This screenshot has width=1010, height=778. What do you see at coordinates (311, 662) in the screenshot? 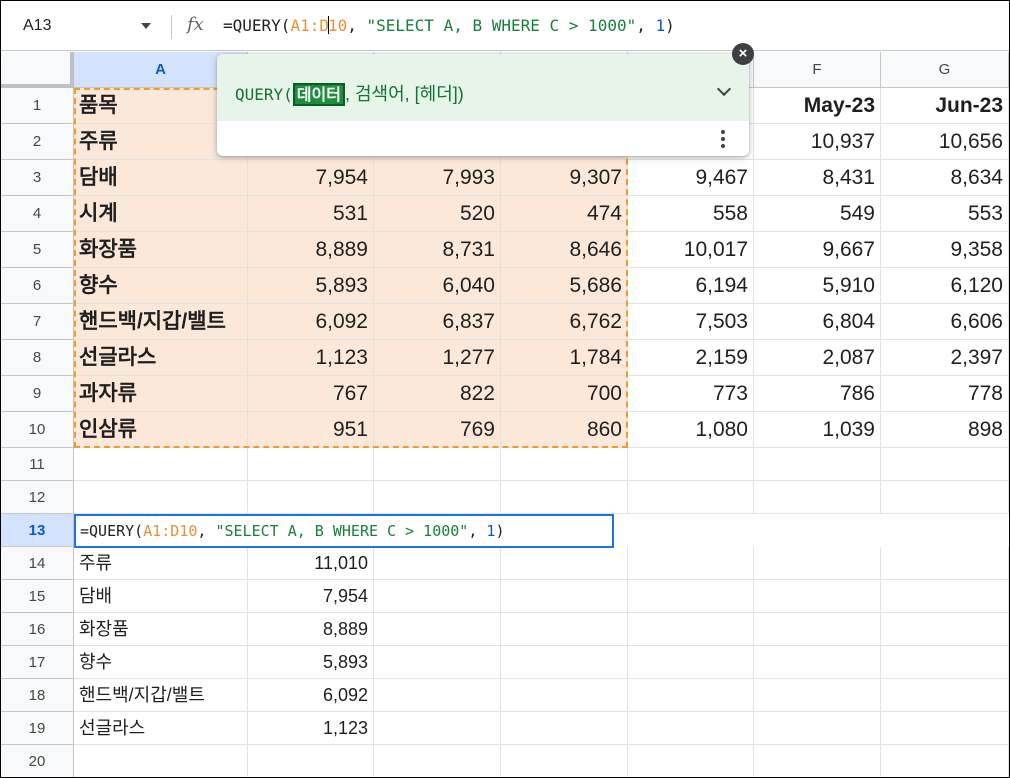
I see `result-cell-b17: 5,893` at bounding box center [311, 662].